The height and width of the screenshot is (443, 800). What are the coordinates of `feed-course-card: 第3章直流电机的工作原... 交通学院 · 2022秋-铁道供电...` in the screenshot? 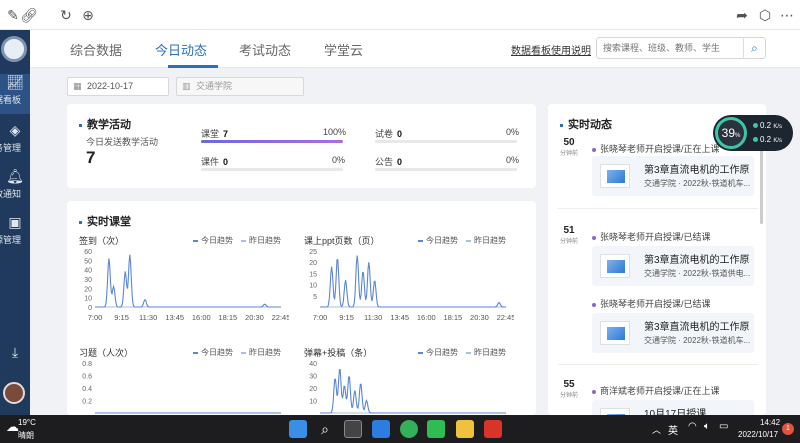 It's located at (673, 266).